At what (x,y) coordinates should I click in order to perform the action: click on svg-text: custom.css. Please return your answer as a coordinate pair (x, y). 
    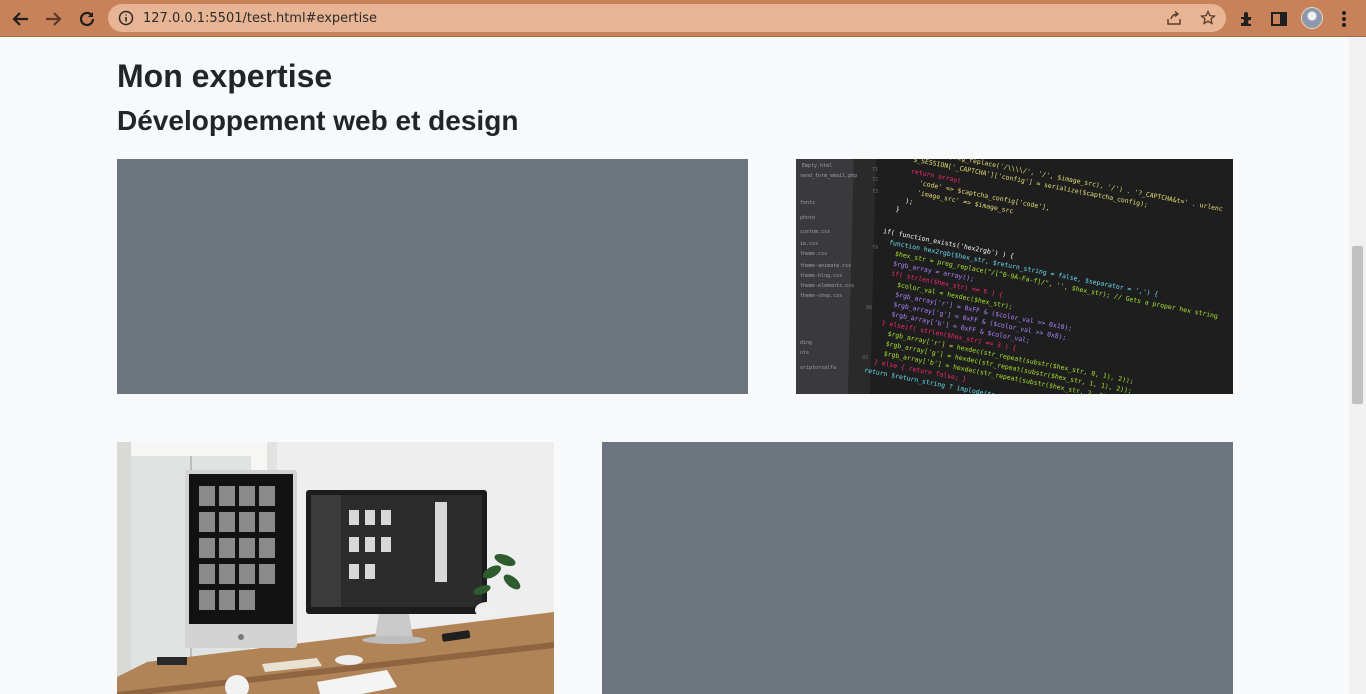
    Looking at the image, I should click on (815, 232).